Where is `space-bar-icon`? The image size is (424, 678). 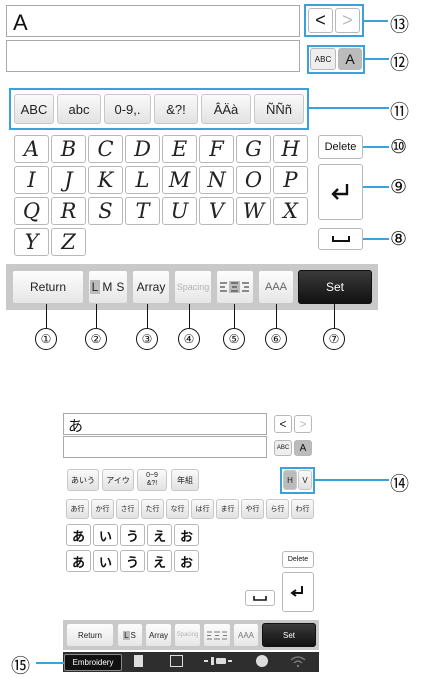
space-bar-icon is located at coordinates (340, 239).